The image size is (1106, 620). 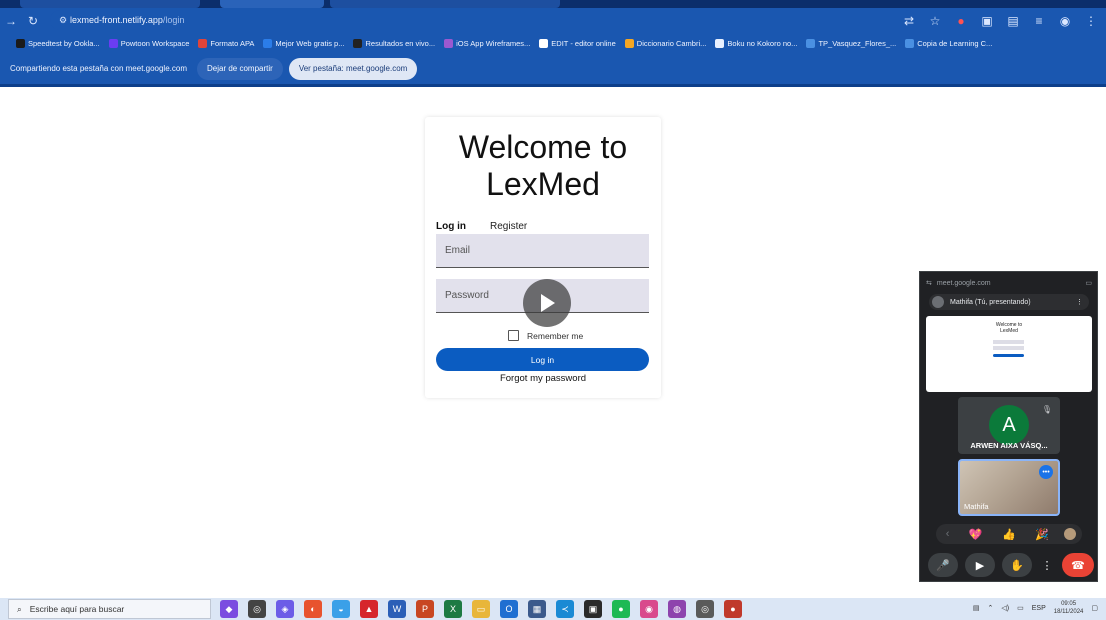 I want to click on raise-hand-icon: ✋, so click(x=1017, y=565).